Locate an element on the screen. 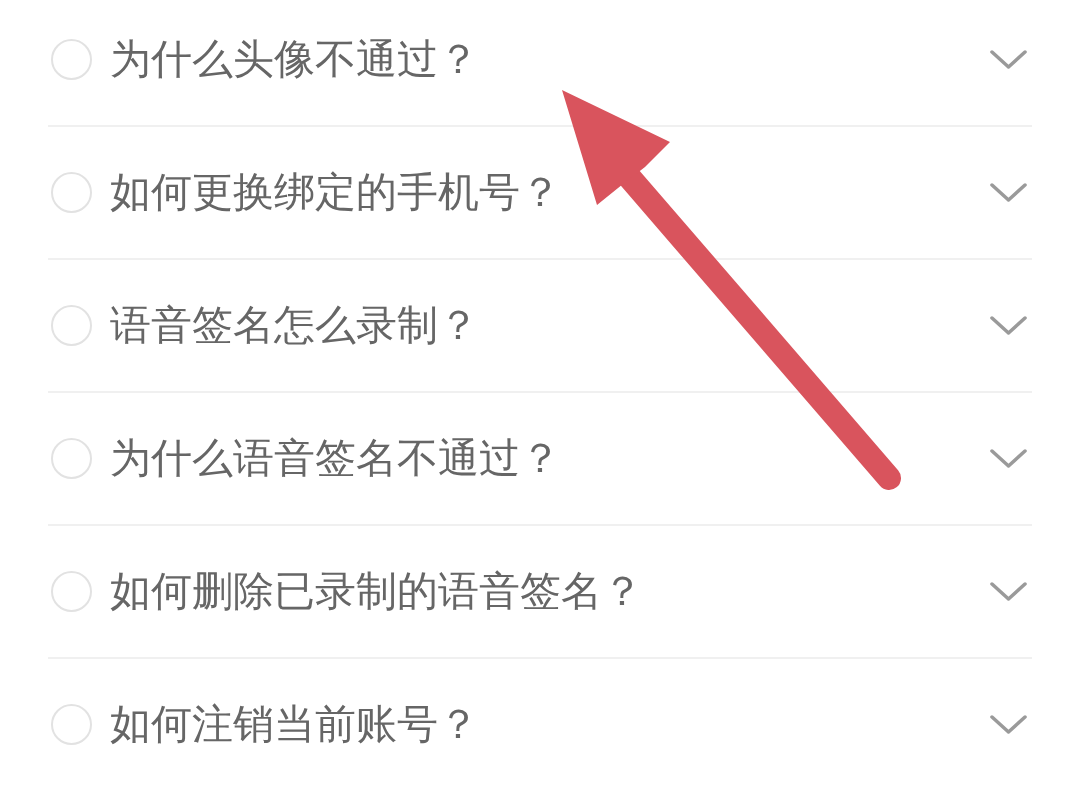 This screenshot has height=788, width=1080. question-text: 为什么头像不通过？ is located at coordinates (550, 59).